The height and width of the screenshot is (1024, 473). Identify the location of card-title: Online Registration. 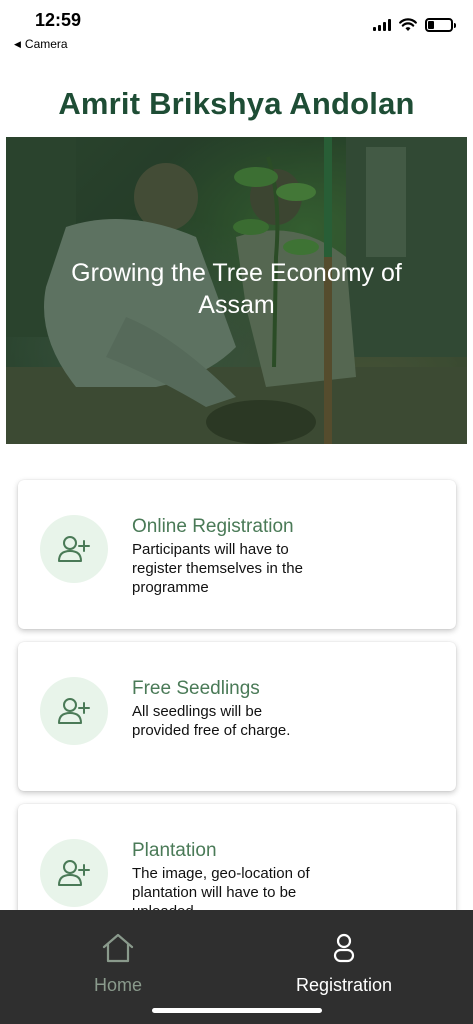
(213, 526).